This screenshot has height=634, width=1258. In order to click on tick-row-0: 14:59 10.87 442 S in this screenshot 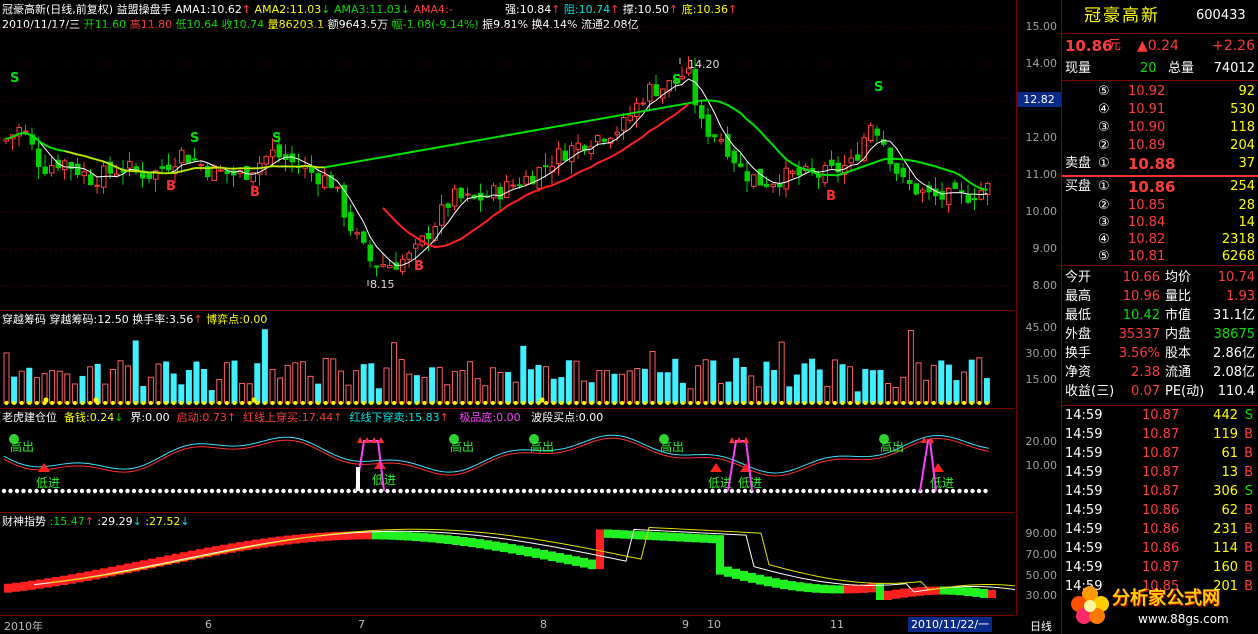, I will do `click(1159, 416)`.